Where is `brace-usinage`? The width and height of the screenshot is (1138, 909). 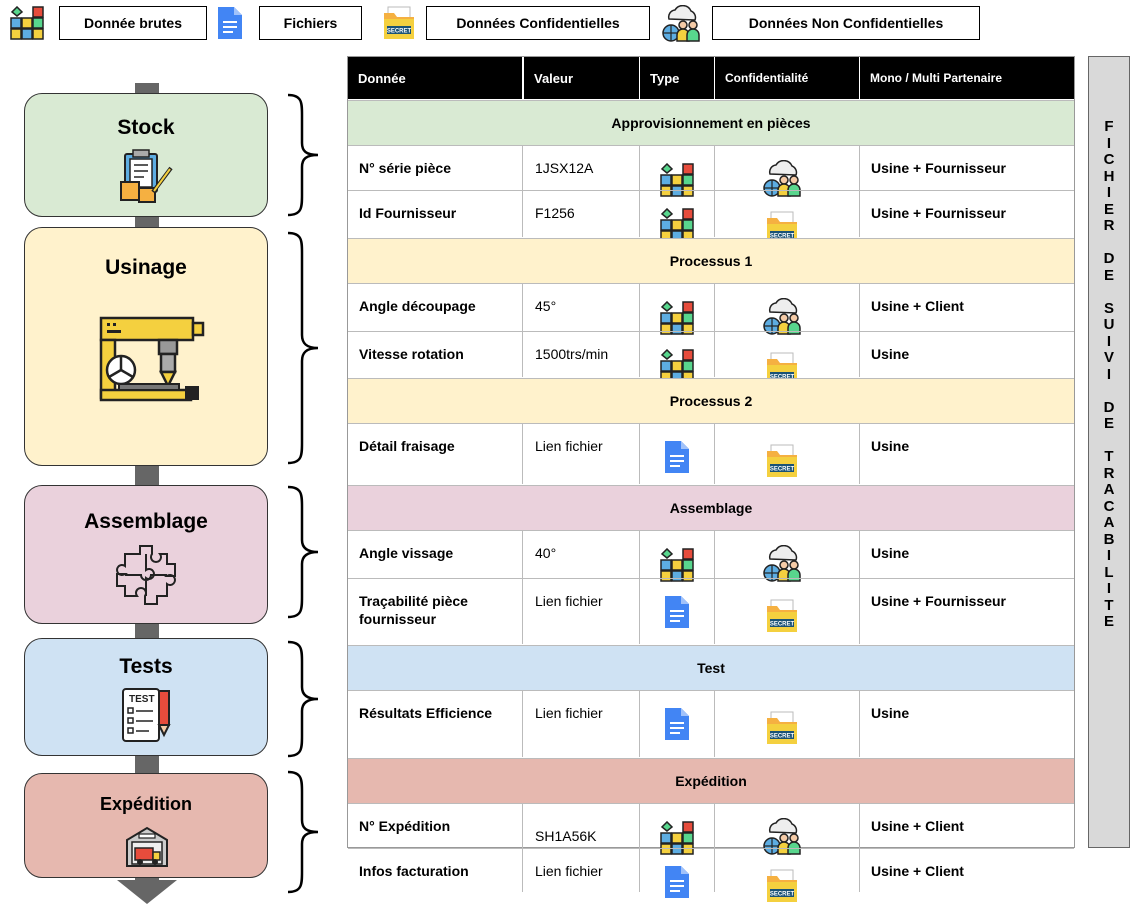 brace-usinage is located at coordinates (303, 348).